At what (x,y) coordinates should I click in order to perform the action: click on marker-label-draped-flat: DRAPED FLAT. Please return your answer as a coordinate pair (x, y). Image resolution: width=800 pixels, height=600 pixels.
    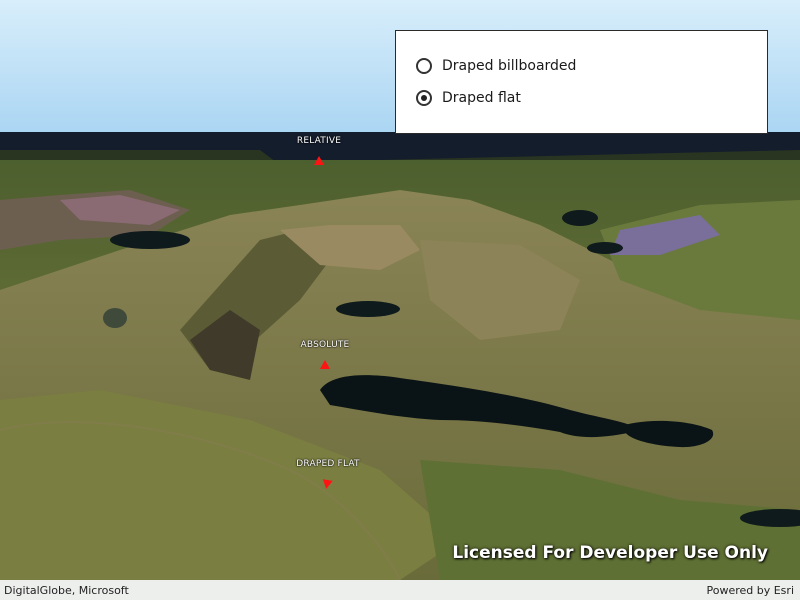
    Looking at the image, I should click on (328, 464).